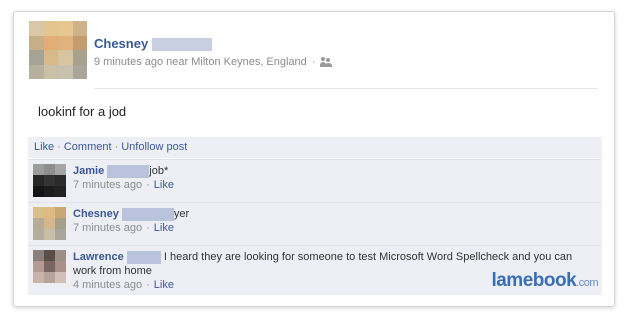 This screenshot has width=630, height=321. I want to click on comment-link: Comment, so click(88, 147).